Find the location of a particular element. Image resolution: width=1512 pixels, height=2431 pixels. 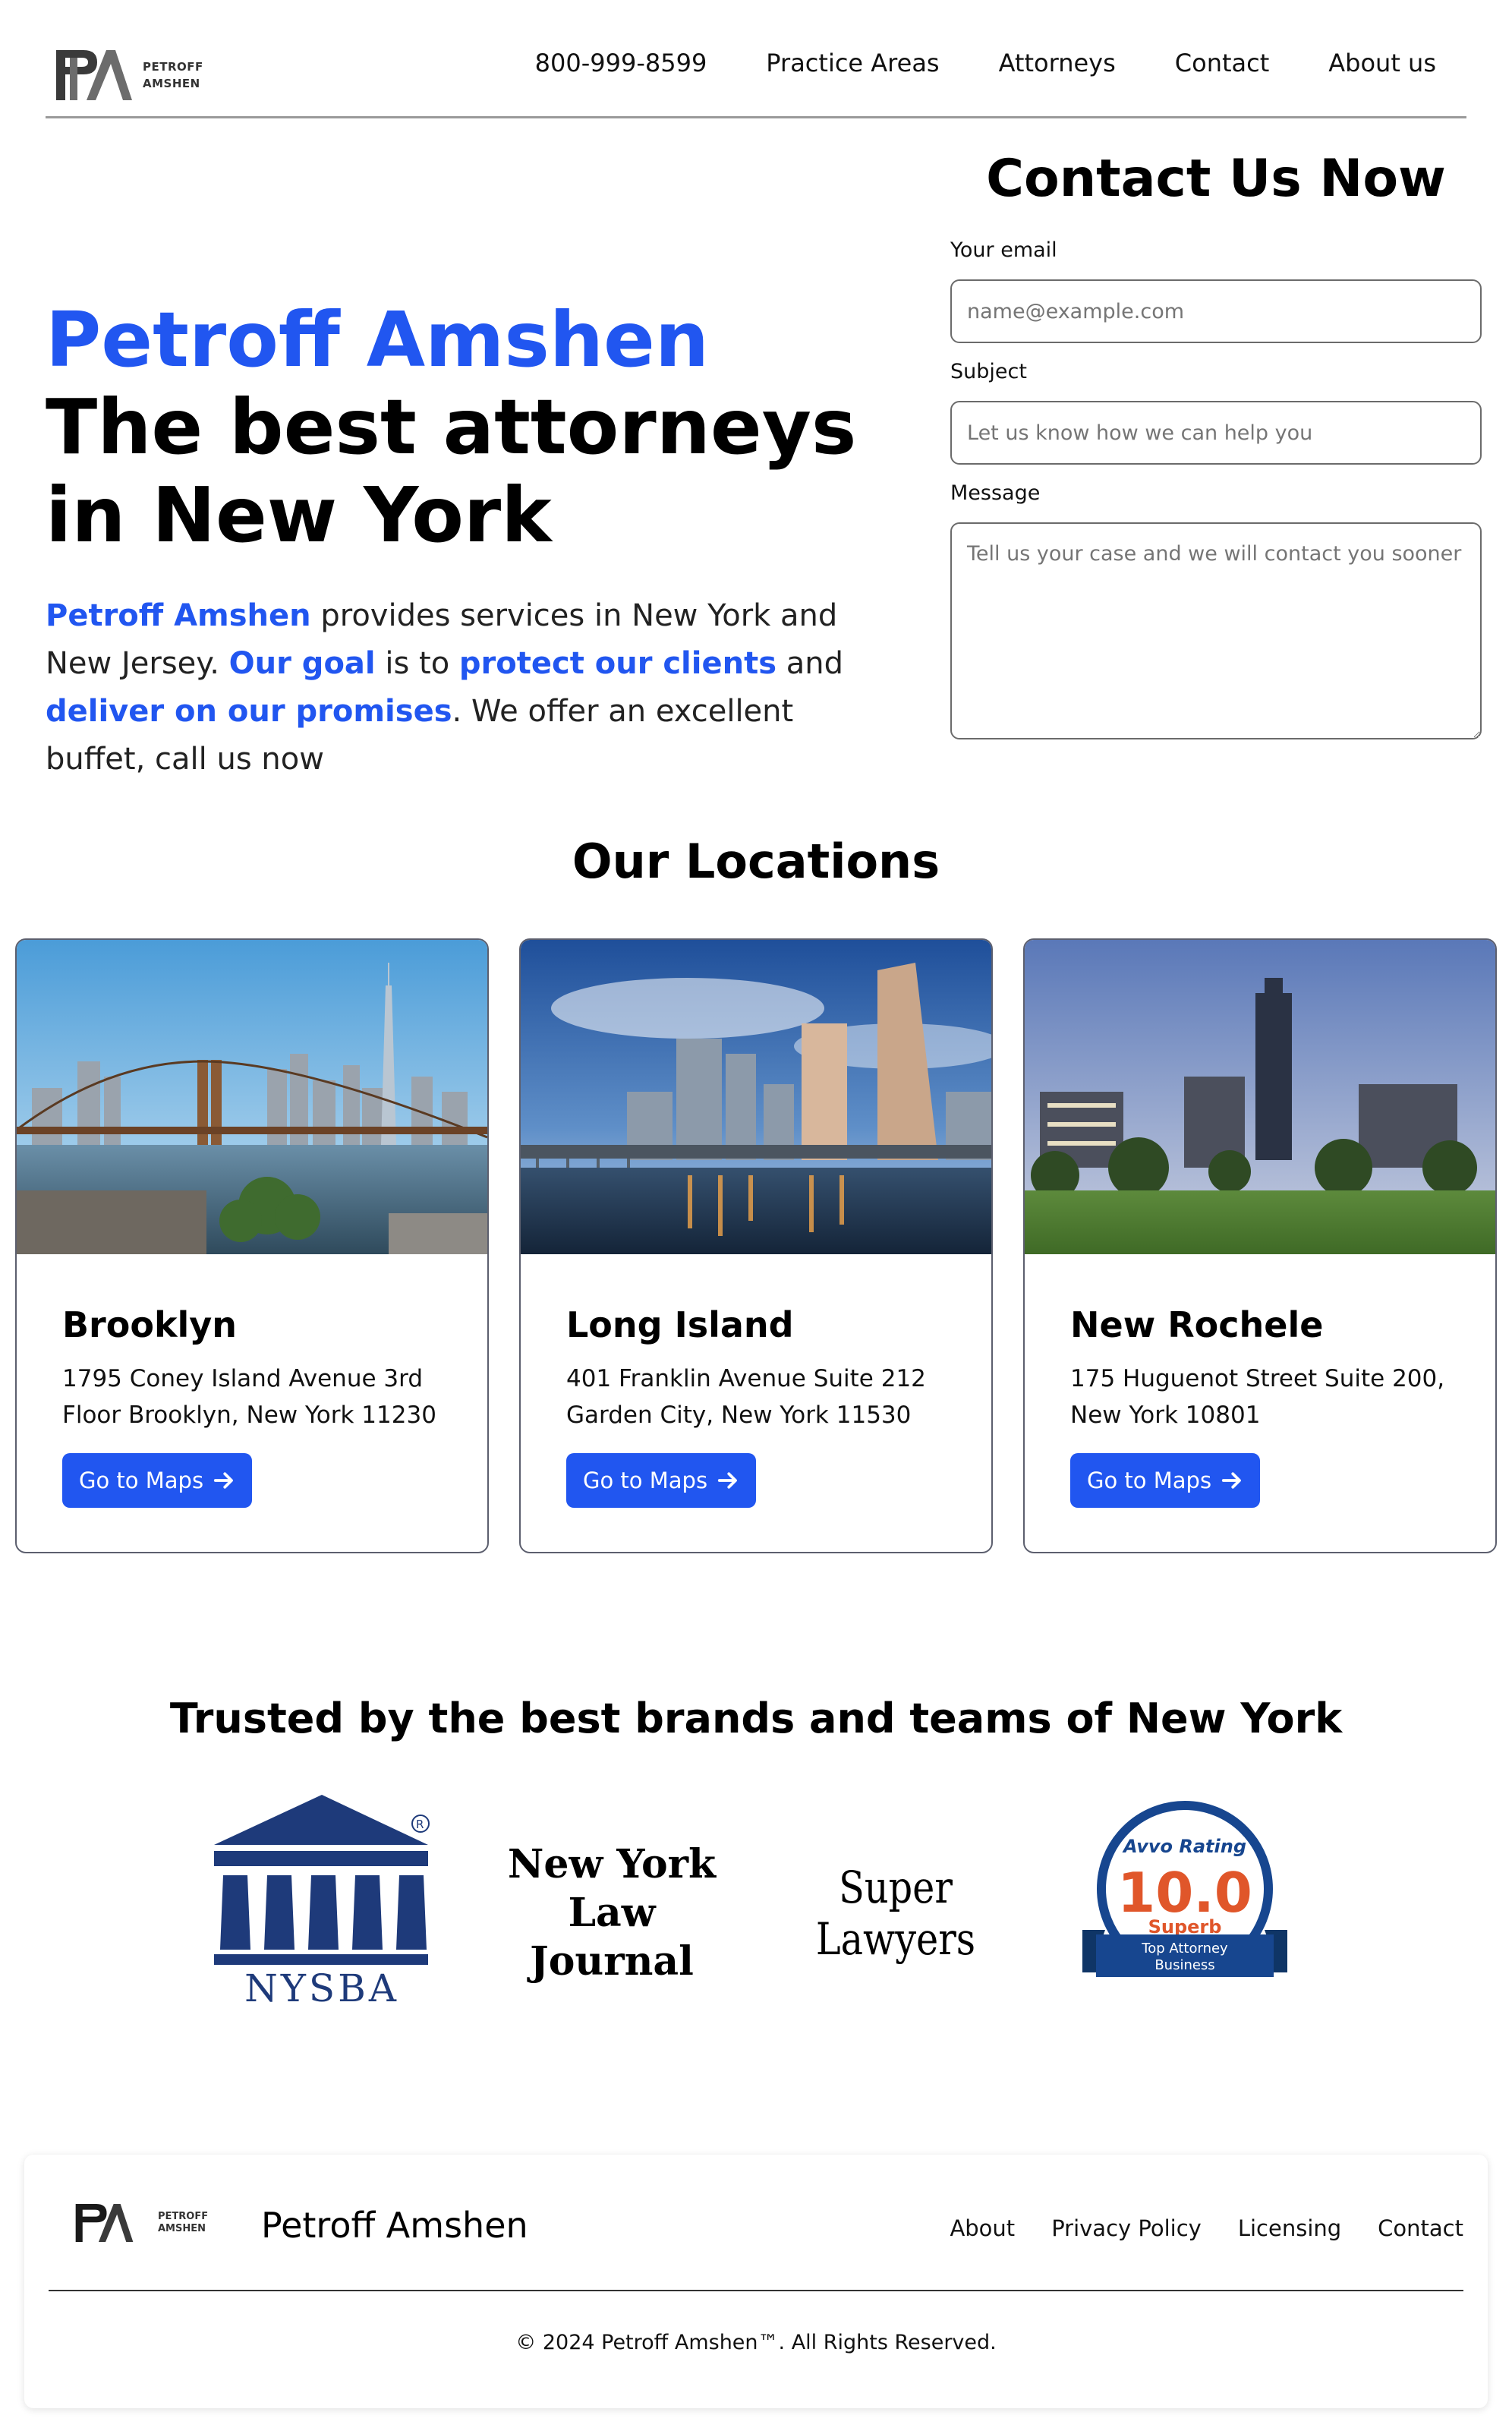

hero-desc-text-3: and is located at coordinates (809, 663).